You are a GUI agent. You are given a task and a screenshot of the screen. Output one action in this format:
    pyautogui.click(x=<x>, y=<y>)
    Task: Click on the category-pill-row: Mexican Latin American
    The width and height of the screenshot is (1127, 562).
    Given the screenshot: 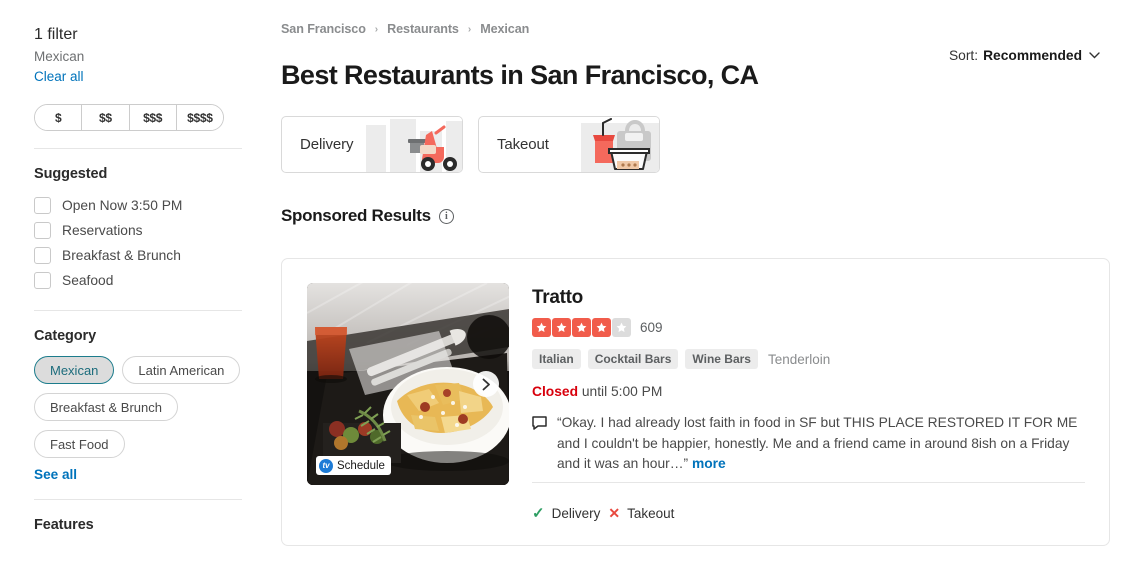 What is the action you would take?
    pyautogui.click(x=138, y=370)
    